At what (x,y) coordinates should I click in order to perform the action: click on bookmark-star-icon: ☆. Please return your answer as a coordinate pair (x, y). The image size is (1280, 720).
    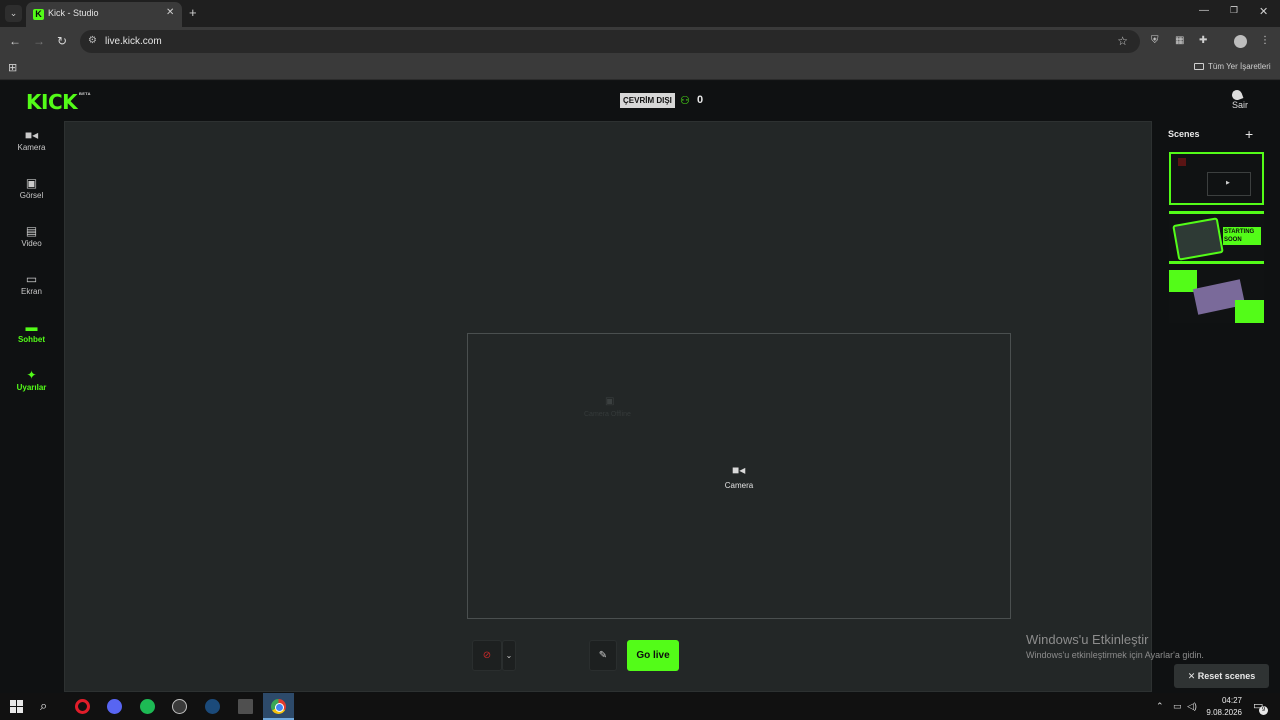
    Looking at the image, I should click on (1122, 41).